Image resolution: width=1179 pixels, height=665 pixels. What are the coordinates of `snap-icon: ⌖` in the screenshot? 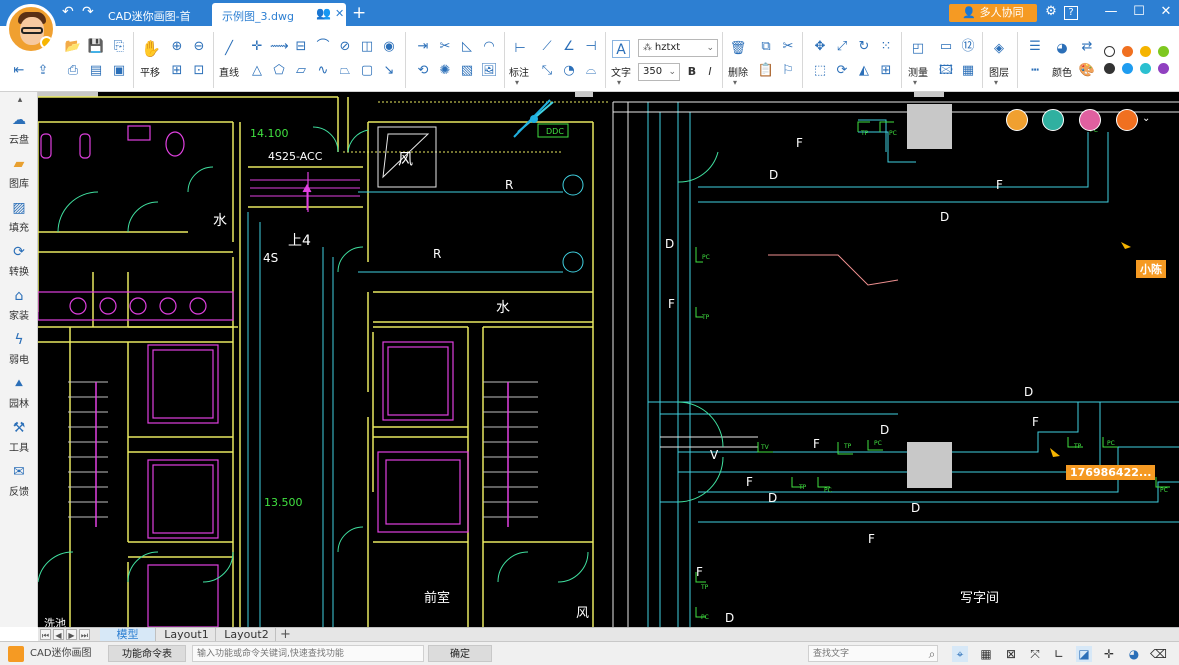 It's located at (960, 654).